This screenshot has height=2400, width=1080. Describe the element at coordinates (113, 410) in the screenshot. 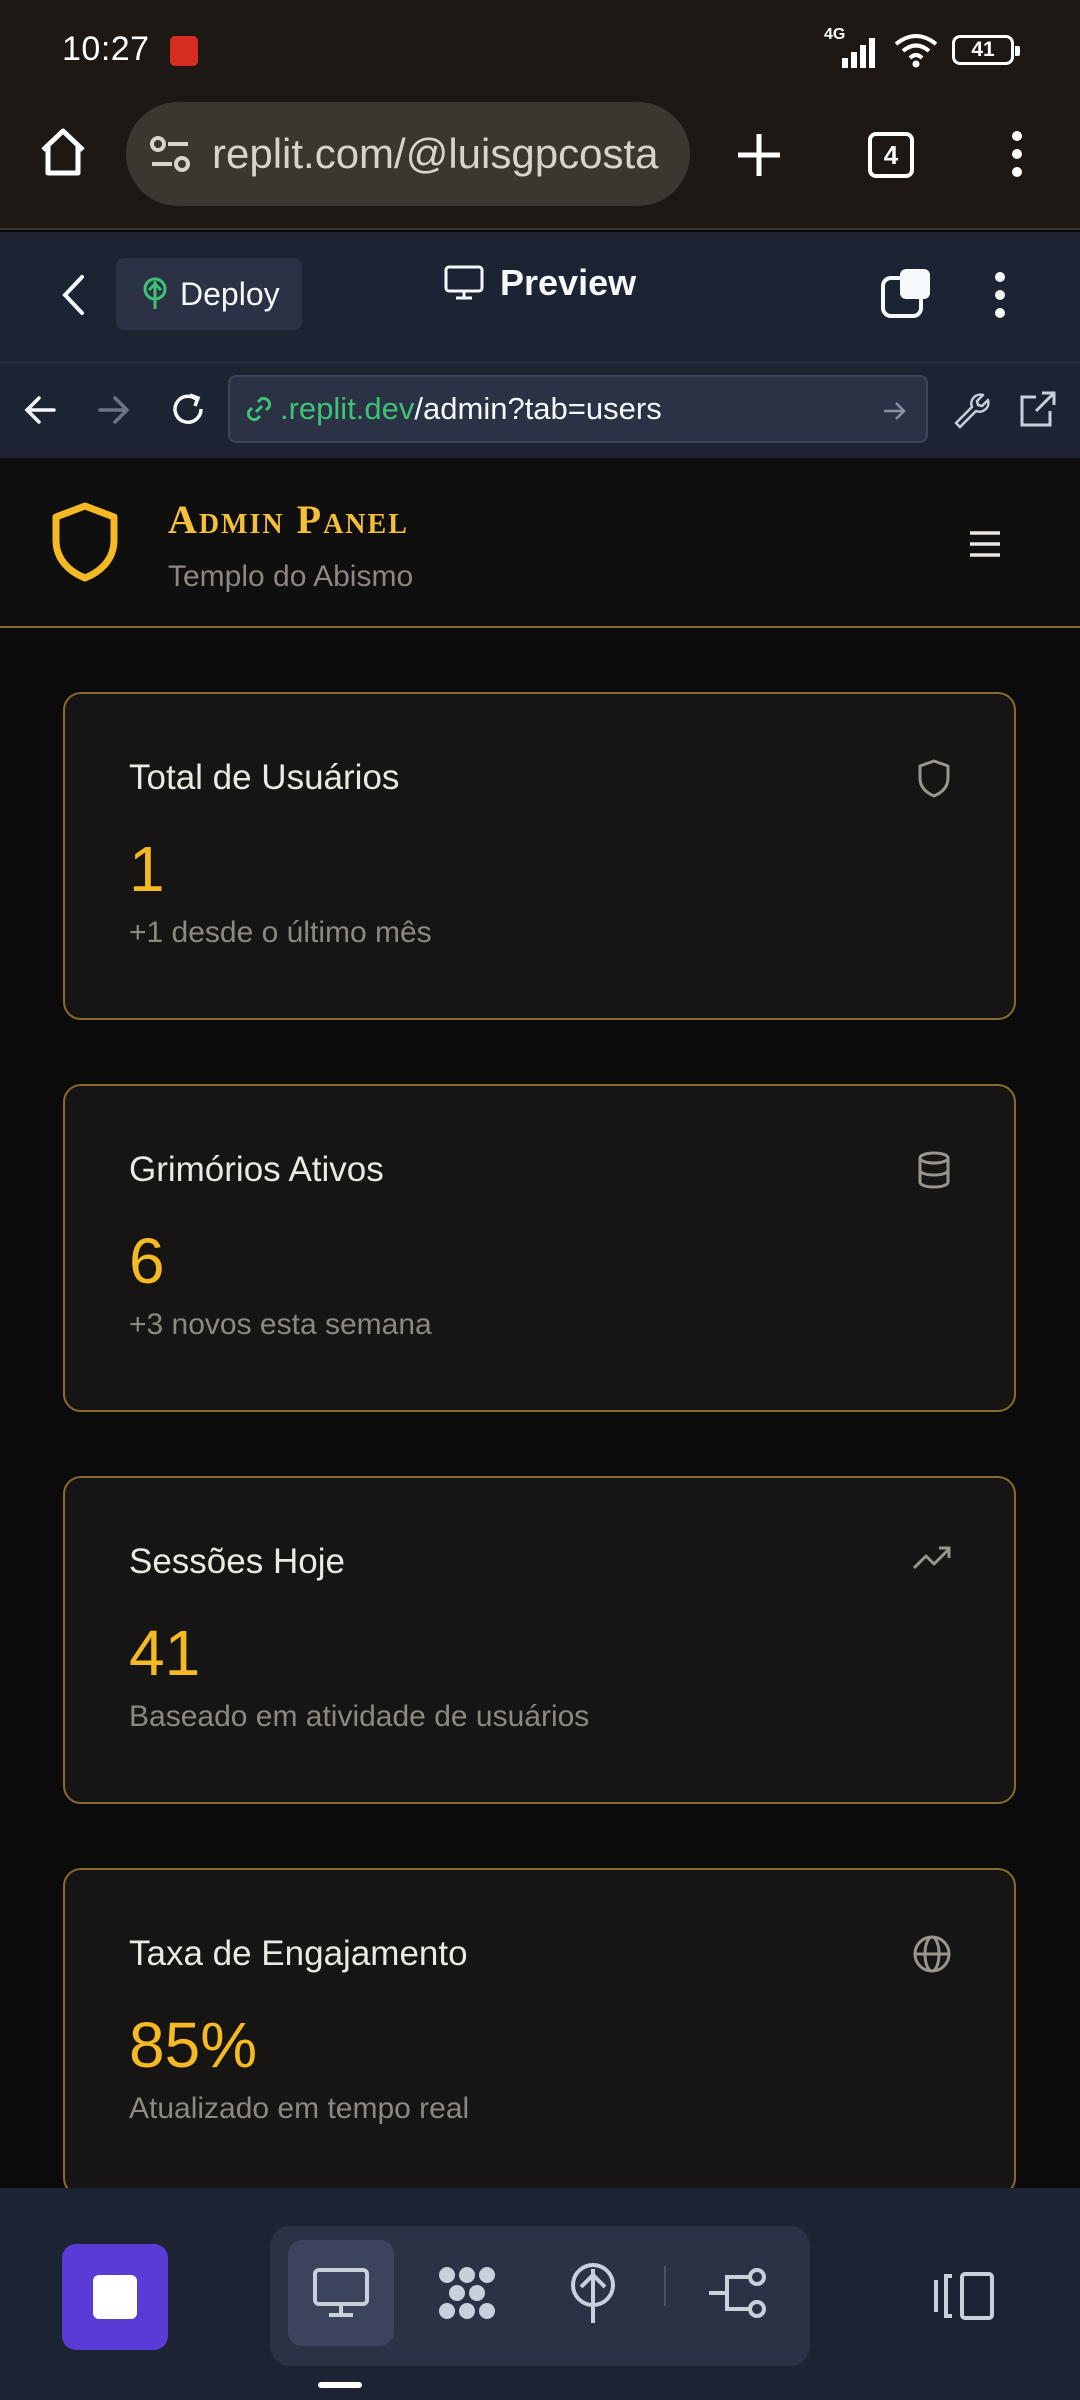

I see `forward-arrow-icon` at that location.